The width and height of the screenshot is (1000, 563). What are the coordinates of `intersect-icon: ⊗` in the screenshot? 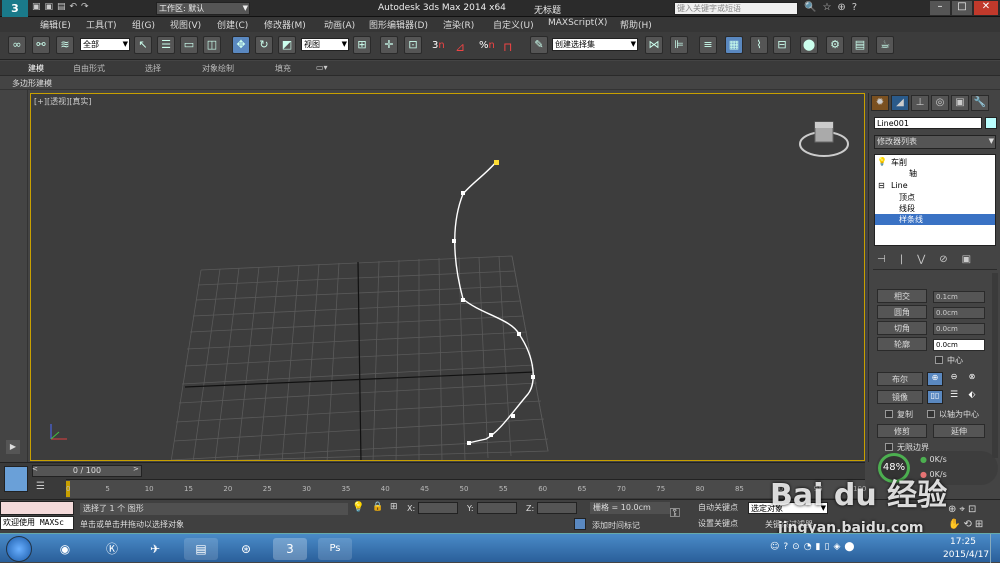 It's located at (972, 379).